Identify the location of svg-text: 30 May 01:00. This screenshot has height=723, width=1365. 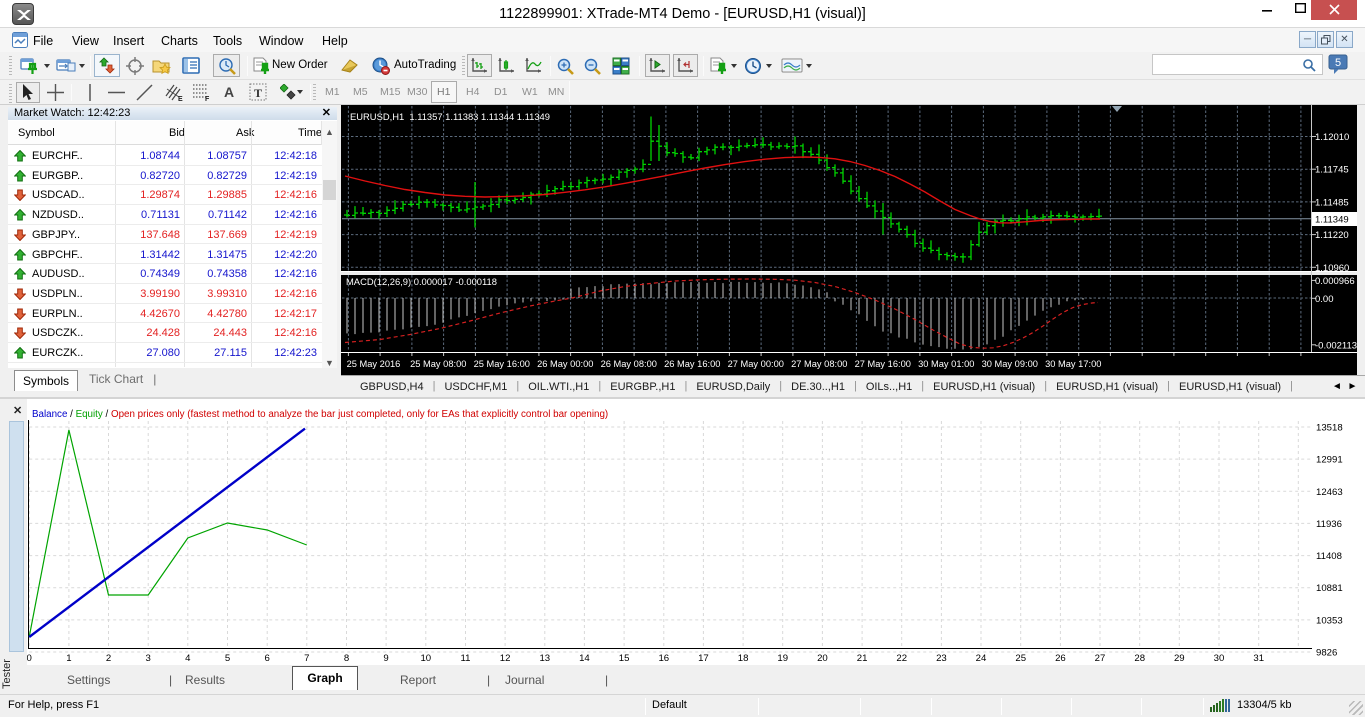
(946, 364).